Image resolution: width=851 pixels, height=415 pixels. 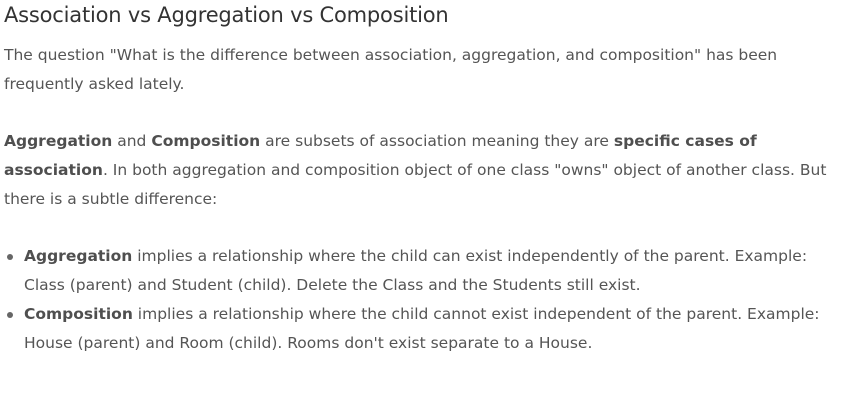 What do you see at coordinates (78, 256) in the screenshot?
I see `list-term: Aggregation` at bounding box center [78, 256].